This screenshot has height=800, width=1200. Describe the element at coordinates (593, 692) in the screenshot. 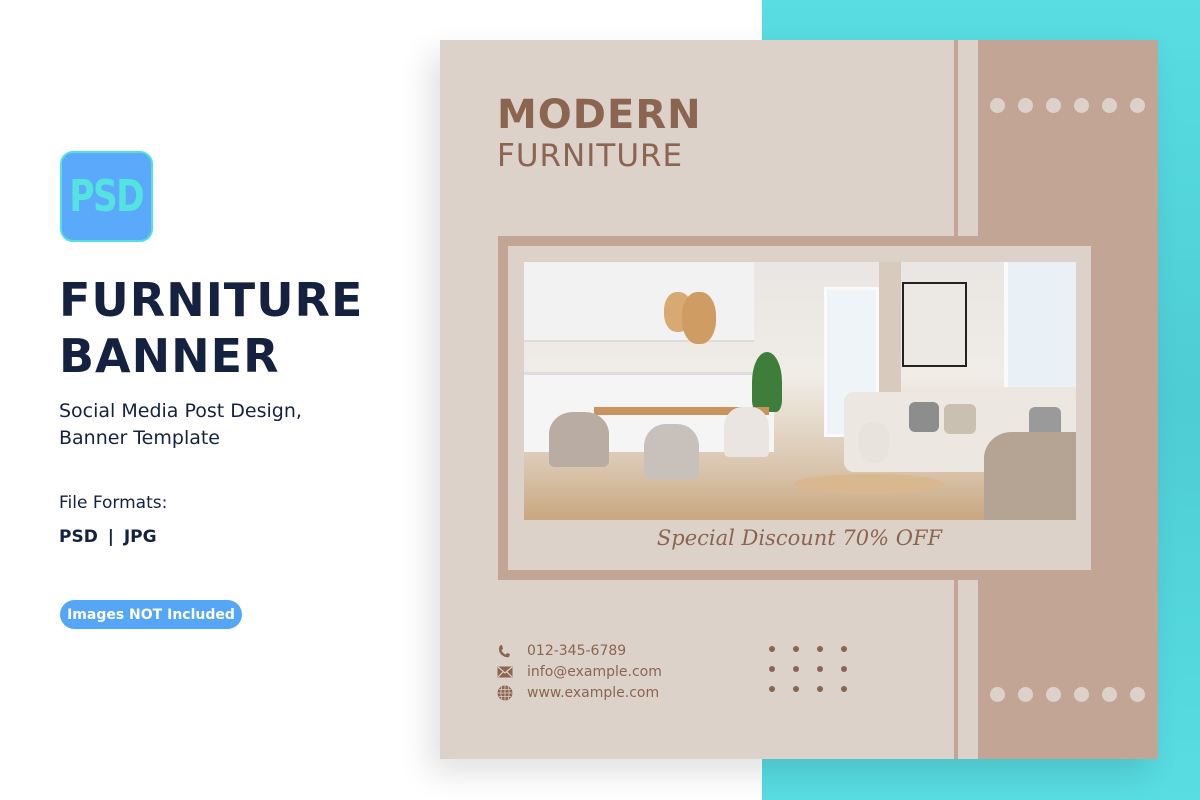

I see `website-url: www.example.com` at that location.